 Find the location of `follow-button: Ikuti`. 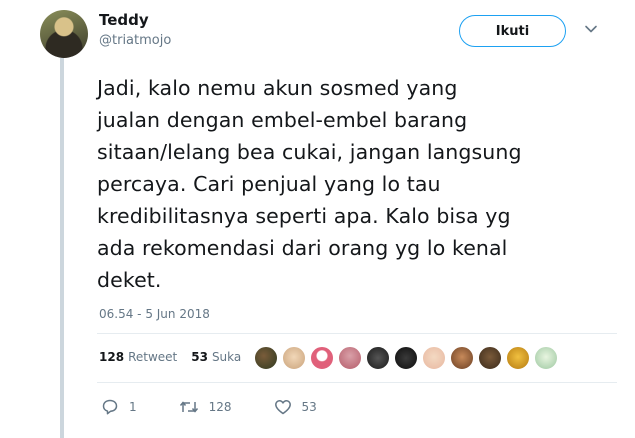

follow-button: Ikuti is located at coordinates (512, 31).